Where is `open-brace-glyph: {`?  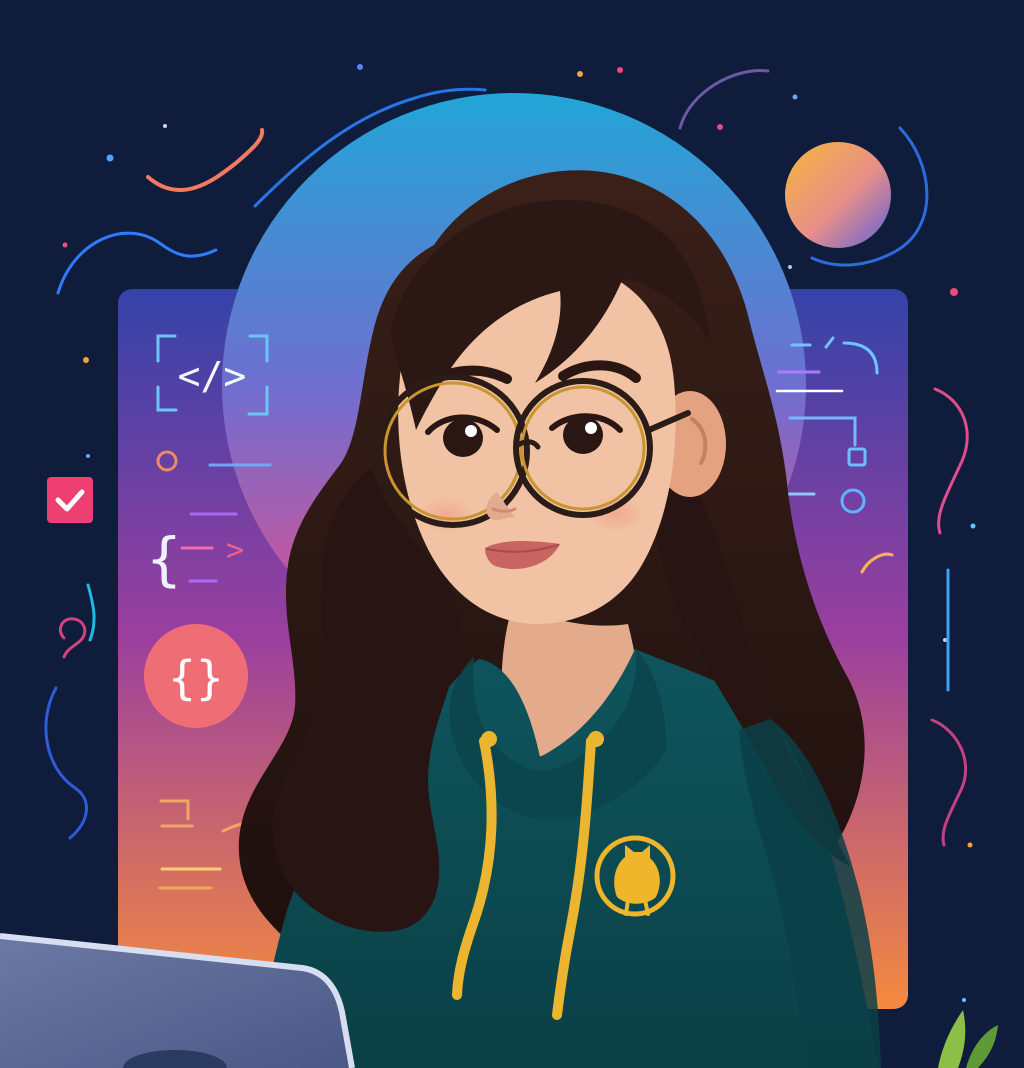
open-brace-glyph: { is located at coordinates (164, 559).